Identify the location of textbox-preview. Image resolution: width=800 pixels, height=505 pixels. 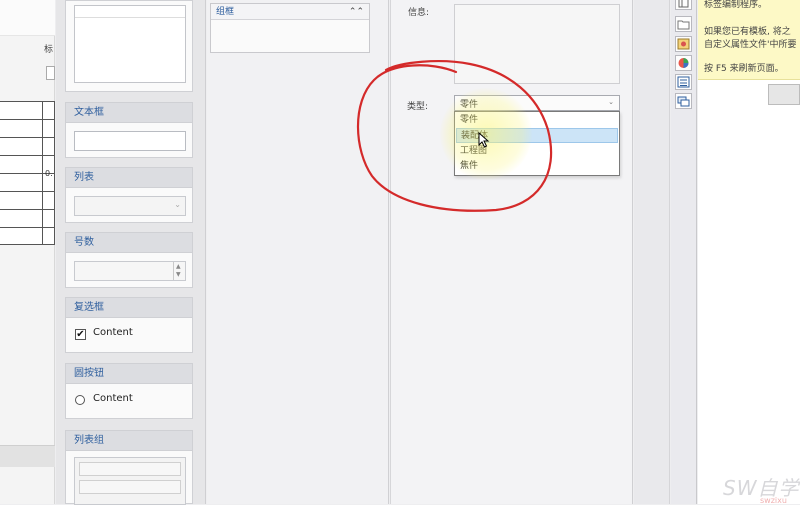
(130, 141).